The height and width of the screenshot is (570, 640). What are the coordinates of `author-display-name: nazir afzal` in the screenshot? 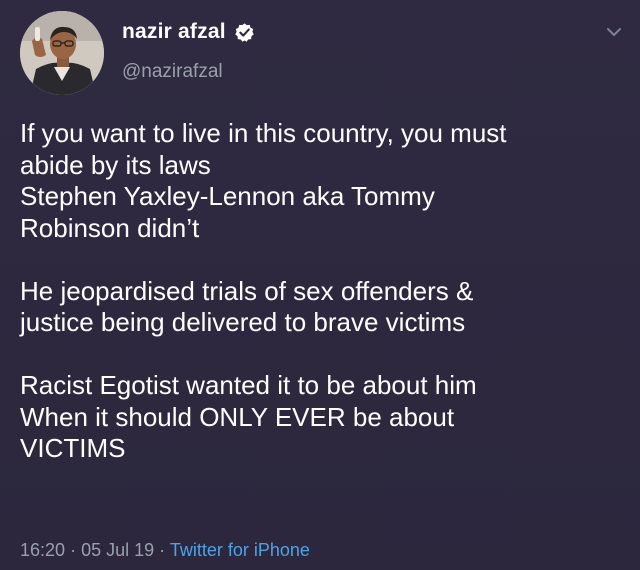 It's located at (174, 32).